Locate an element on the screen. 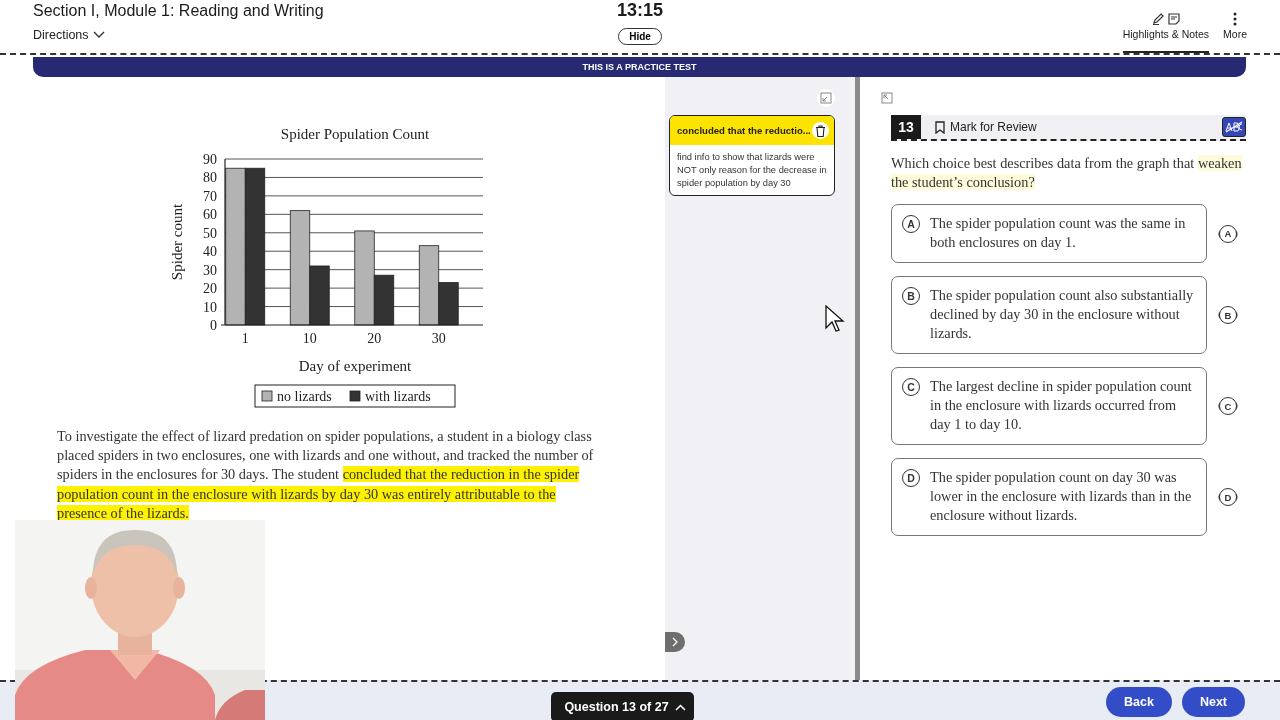 The height and width of the screenshot is (720, 1280). more-button: More is located at coordinates (1235, 32).